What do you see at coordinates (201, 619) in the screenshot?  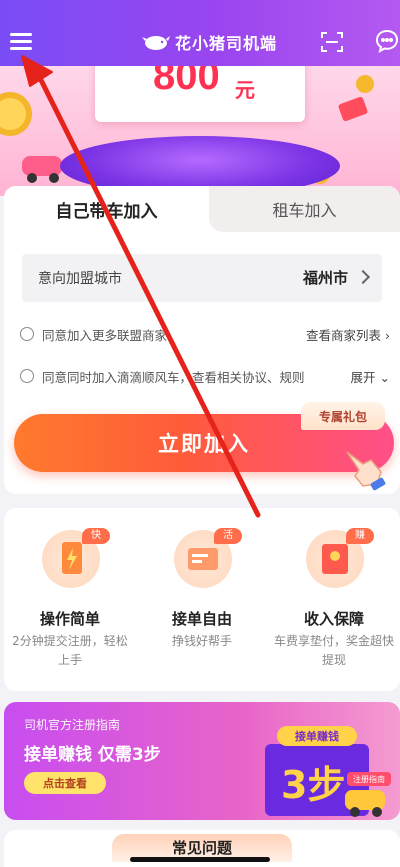 I see `feature-title: 接单自由` at bounding box center [201, 619].